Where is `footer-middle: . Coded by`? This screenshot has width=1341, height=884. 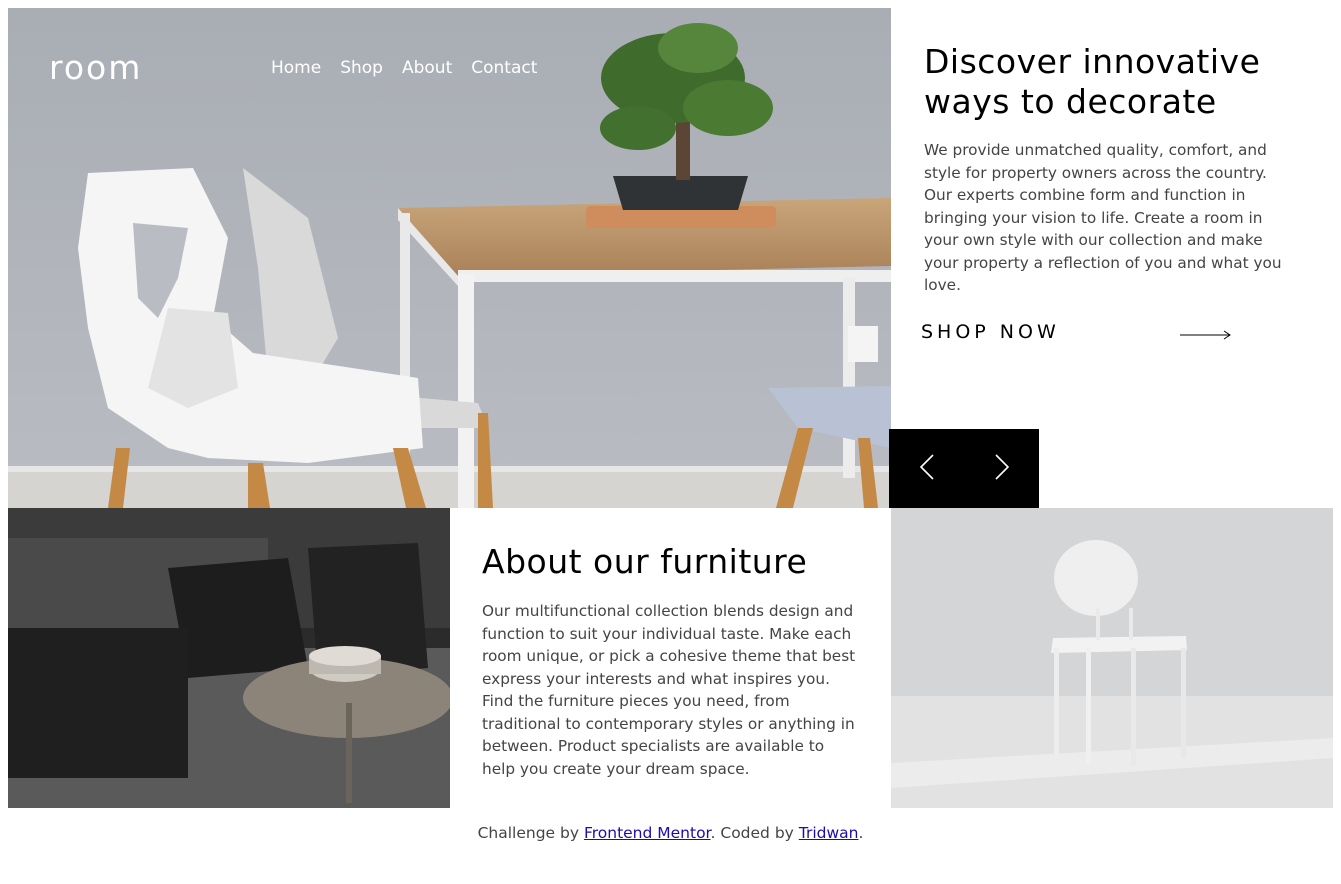
footer-middle: . Coded by is located at coordinates (754, 833).